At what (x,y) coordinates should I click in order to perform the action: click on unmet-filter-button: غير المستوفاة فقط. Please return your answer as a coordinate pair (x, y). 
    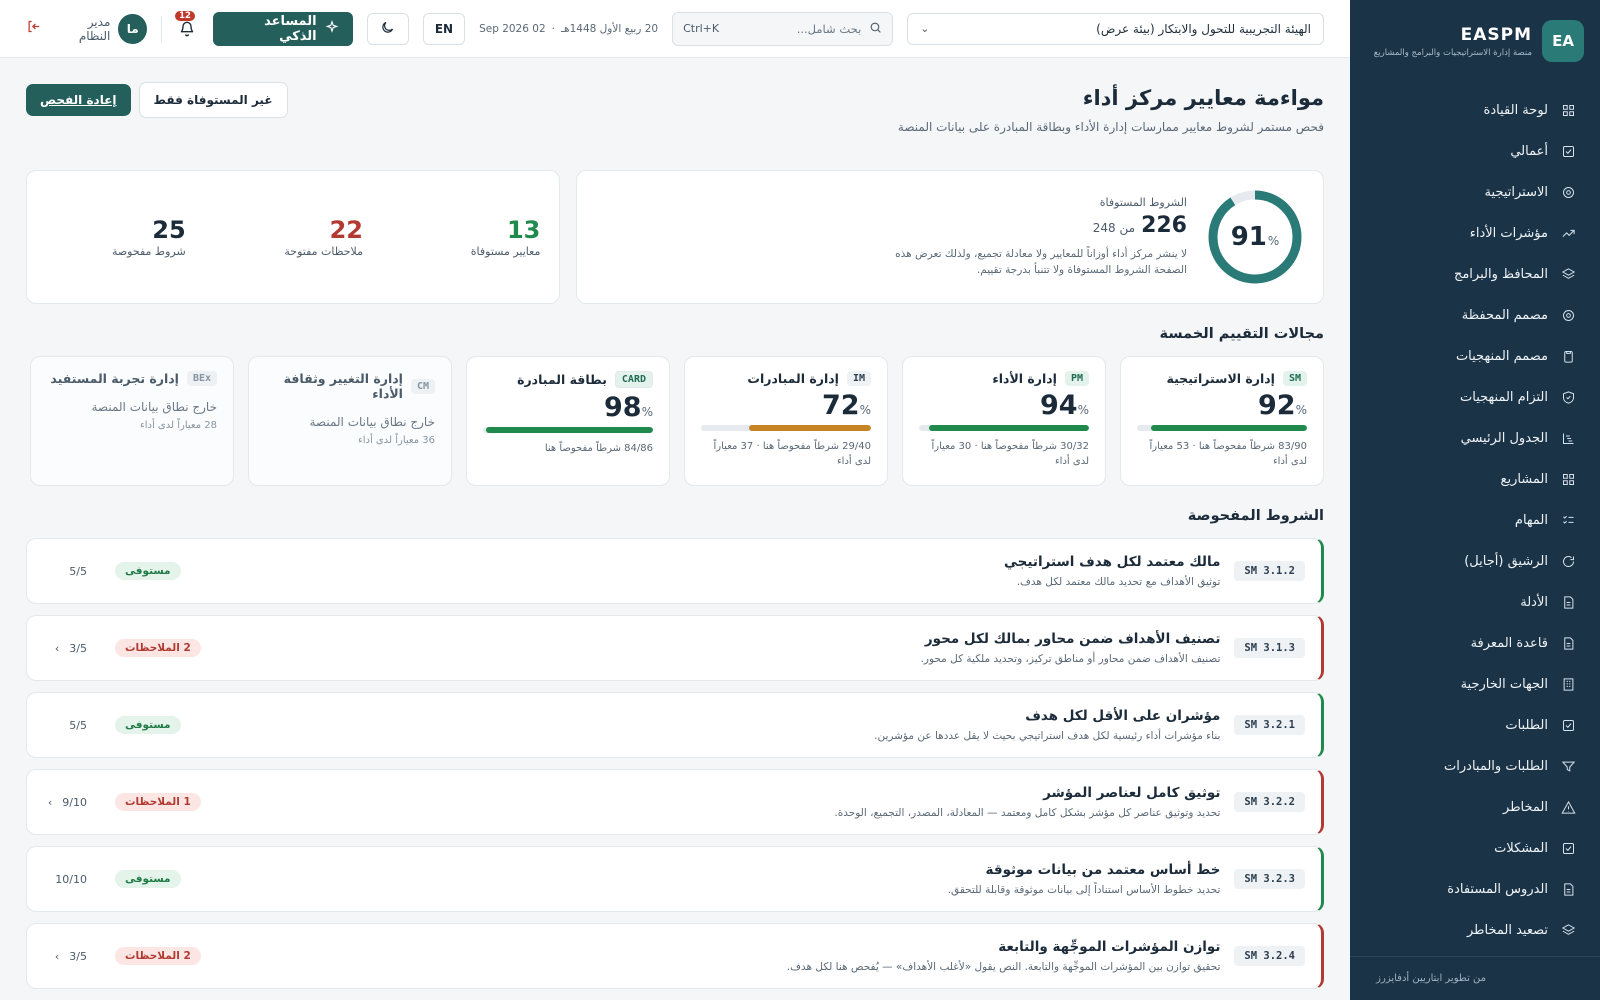
    Looking at the image, I should click on (213, 100).